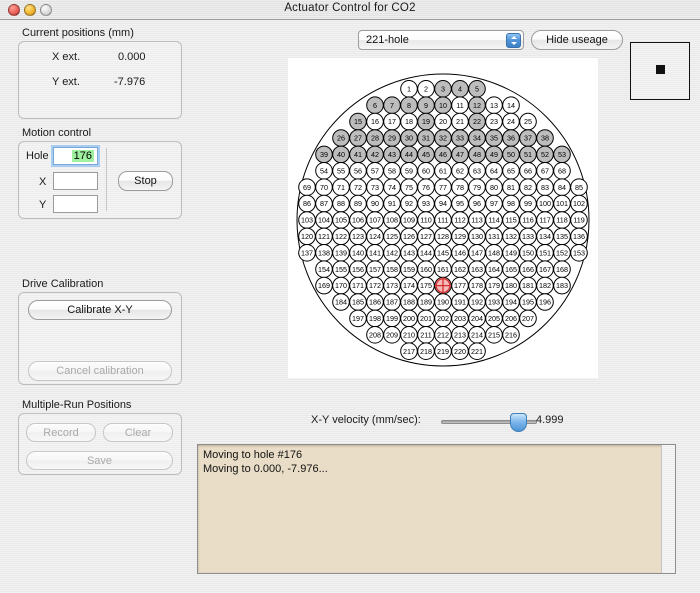  Describe the element at coordinates (494, 154) in the screenshot. I see `hole-49: 49` at that location.